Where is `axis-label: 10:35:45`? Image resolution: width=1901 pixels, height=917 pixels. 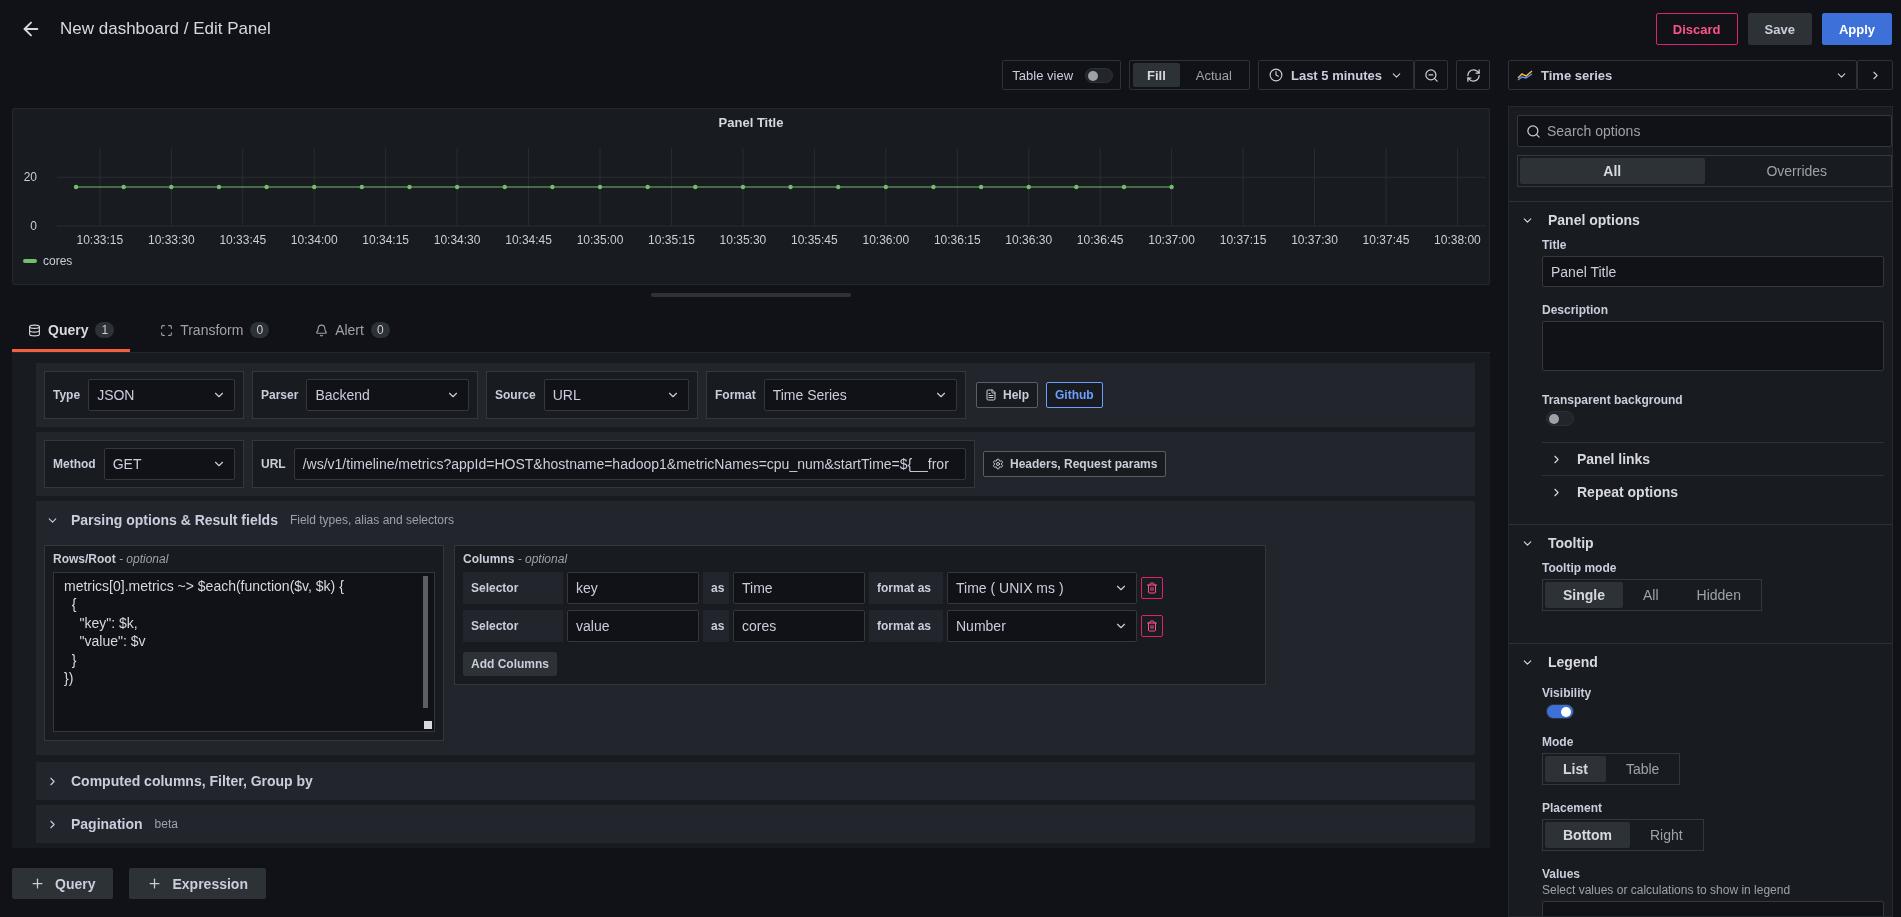 axis-label: 10:35:45 is located at coordinates (814, 240).